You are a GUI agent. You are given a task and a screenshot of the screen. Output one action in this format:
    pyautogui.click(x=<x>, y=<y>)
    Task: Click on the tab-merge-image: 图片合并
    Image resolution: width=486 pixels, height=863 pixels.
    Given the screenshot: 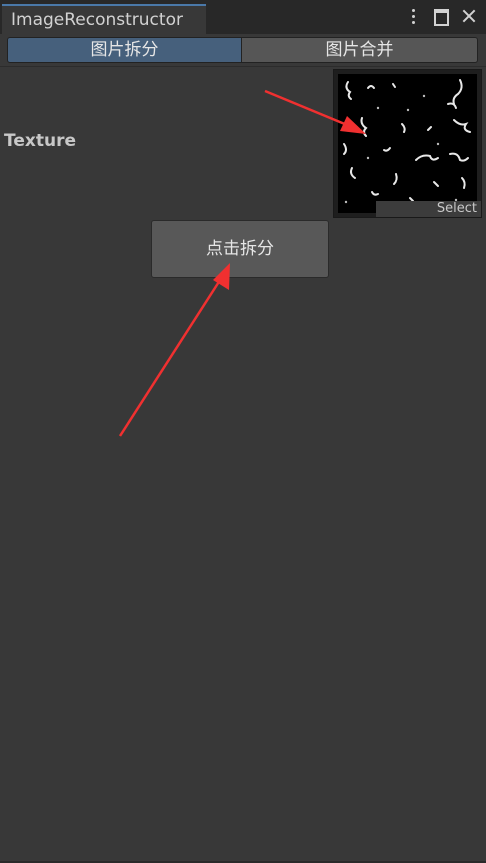 What is the action you would take?
    pyautogui.click(x=360, y=50)
    